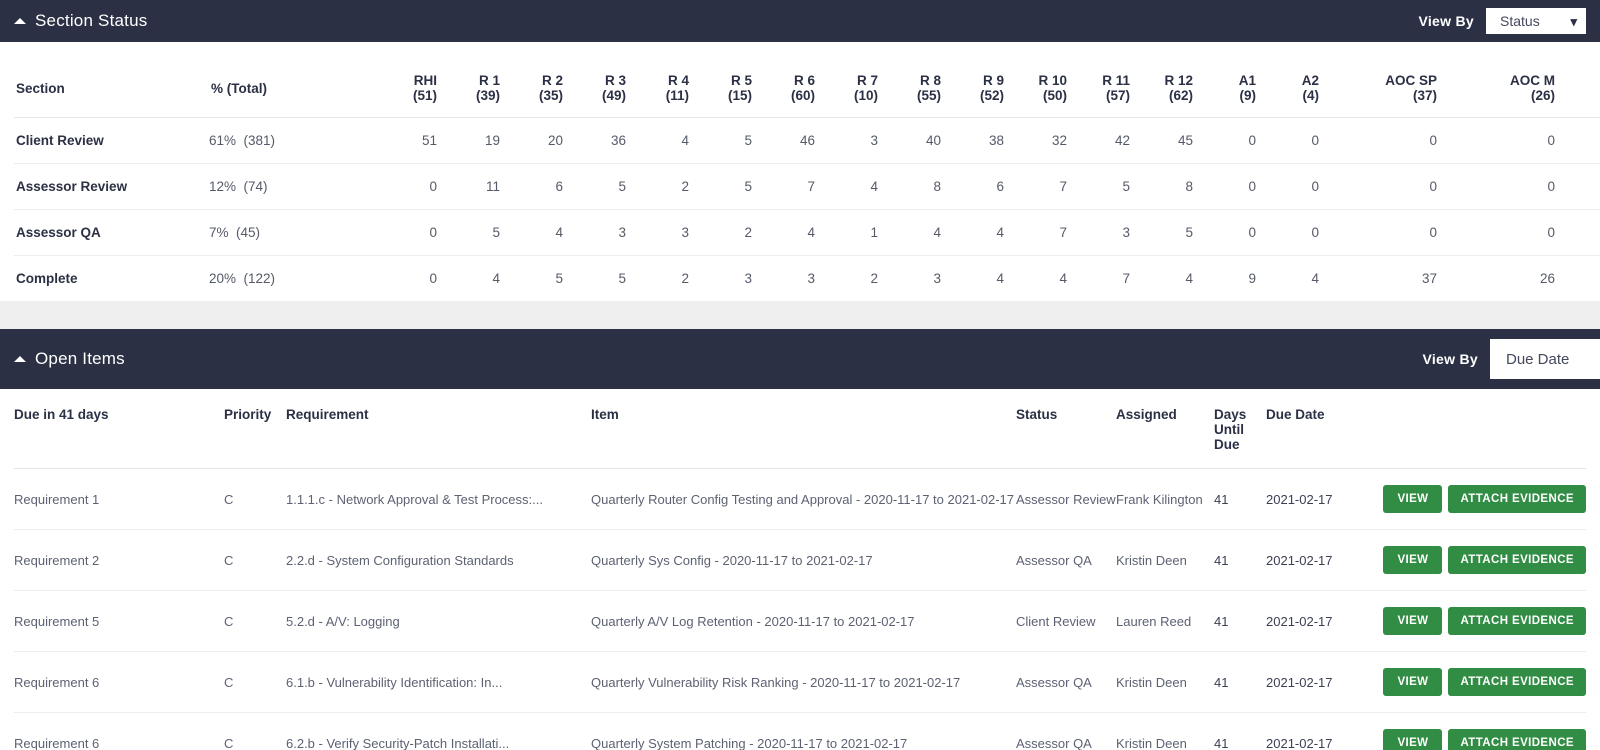 This screenshot has width=1600, height=750. What do you see at coordinates (80, 358) in the screenshot?
I see `open-items-title: Open Items` at bounding box center [80, 358].